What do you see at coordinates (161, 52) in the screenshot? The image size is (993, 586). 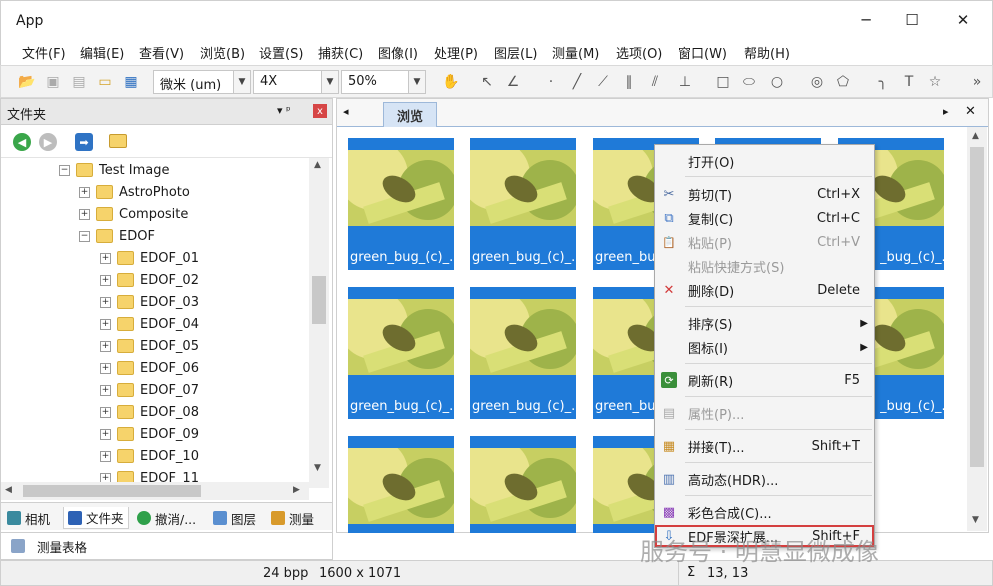 I see `menu-view: 查看(V)` at bounding box center [161, 52].